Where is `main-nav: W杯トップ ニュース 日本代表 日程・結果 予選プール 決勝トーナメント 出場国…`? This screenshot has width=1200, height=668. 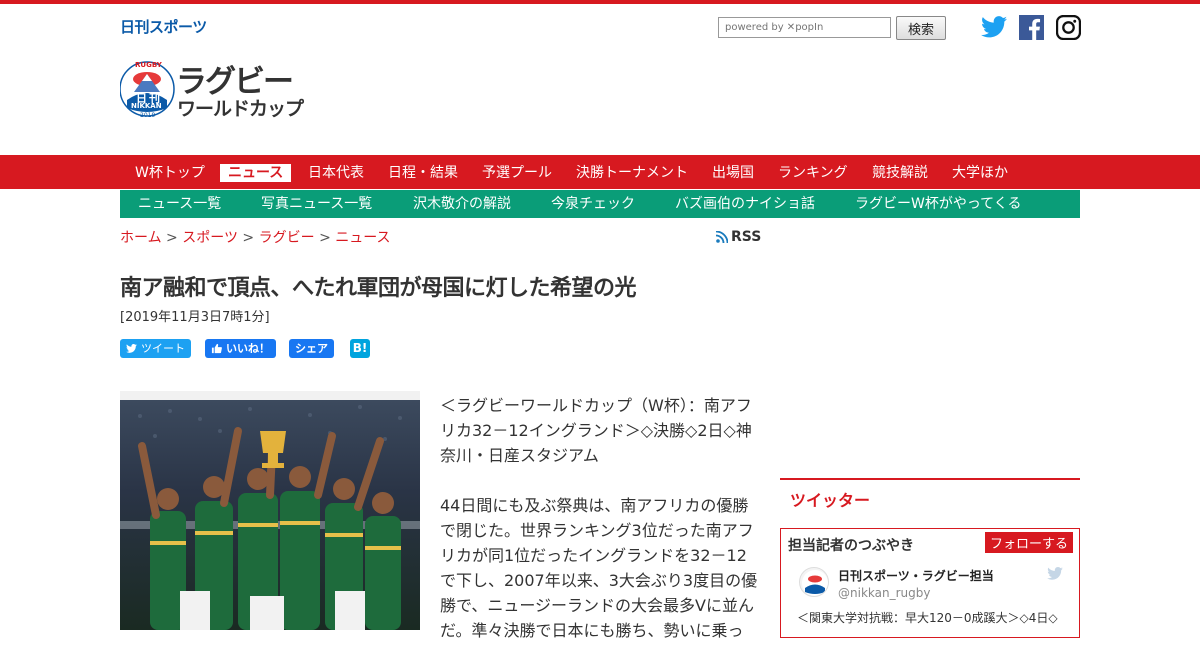 main-nav: W杯トップ ニュース 日本代表 日程・結果 予選プール 決勝トーナメント 出場国… is located at coordinates (600, 172).